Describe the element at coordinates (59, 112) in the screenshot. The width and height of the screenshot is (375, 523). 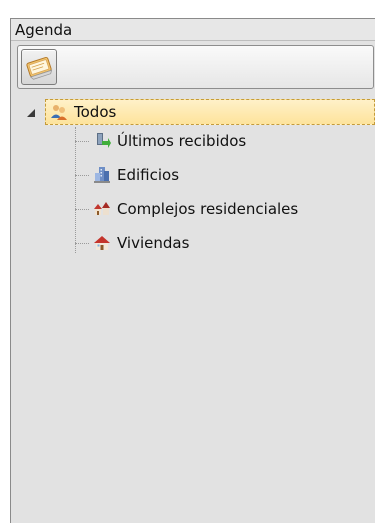
I see `people-icon` at that location.